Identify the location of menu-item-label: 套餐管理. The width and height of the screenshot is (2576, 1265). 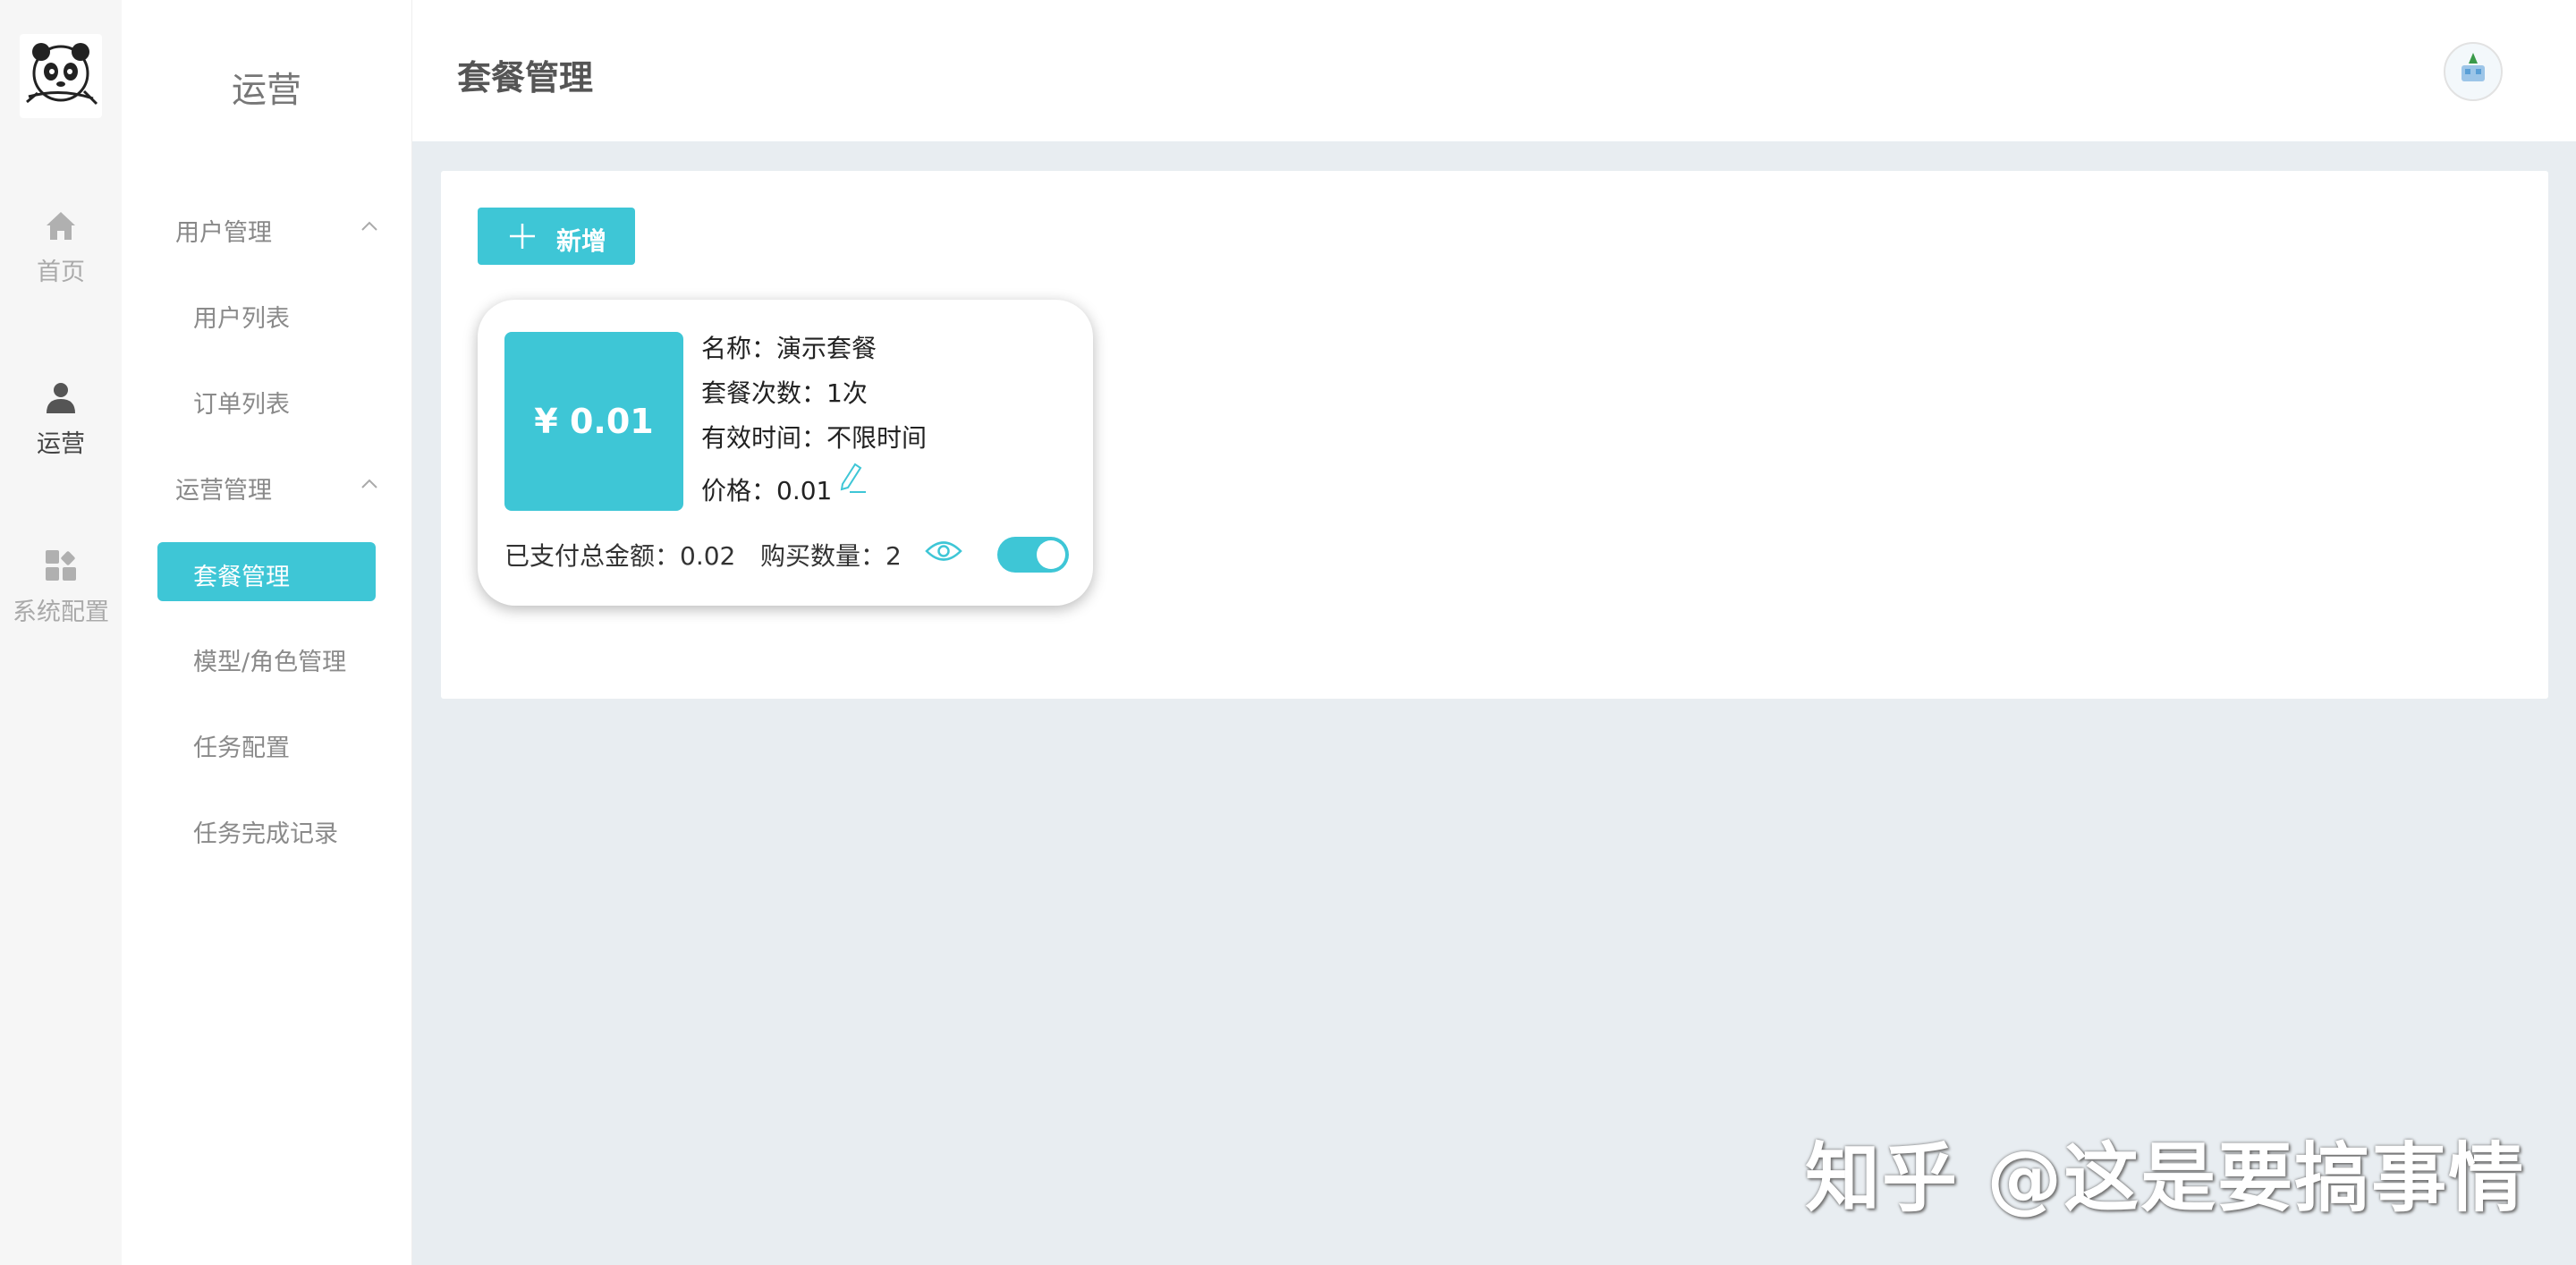
(241, 577).